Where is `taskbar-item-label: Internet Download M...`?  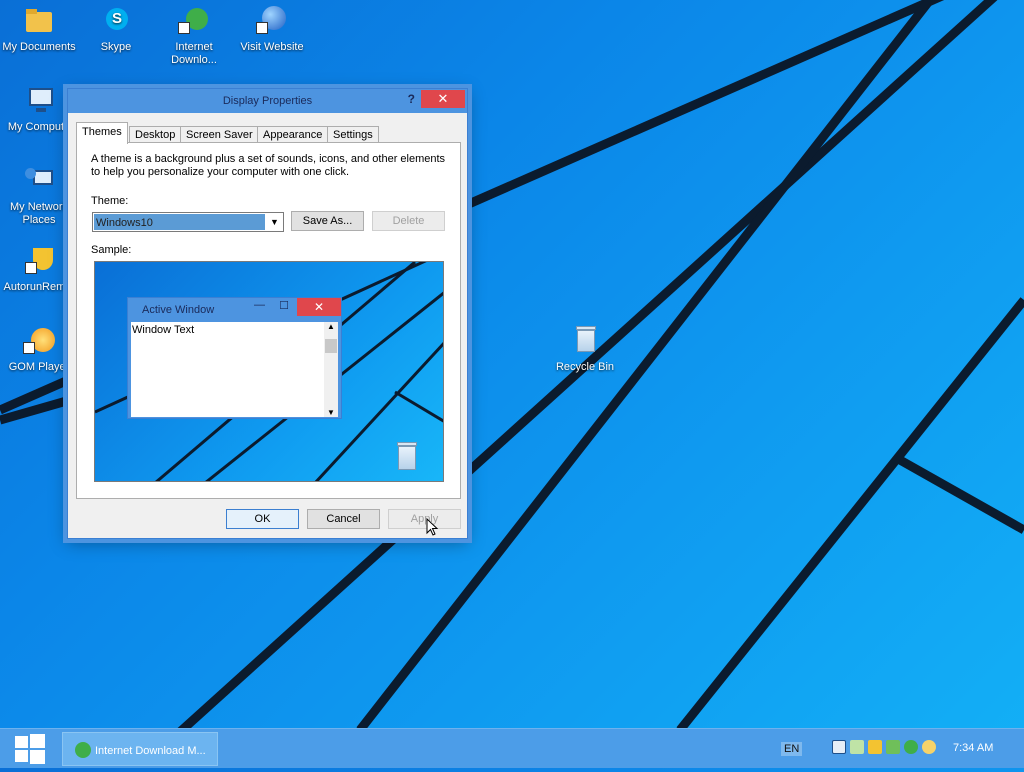 taskbar-item-label: Internet Download M... is located at coordinates (150, 751).